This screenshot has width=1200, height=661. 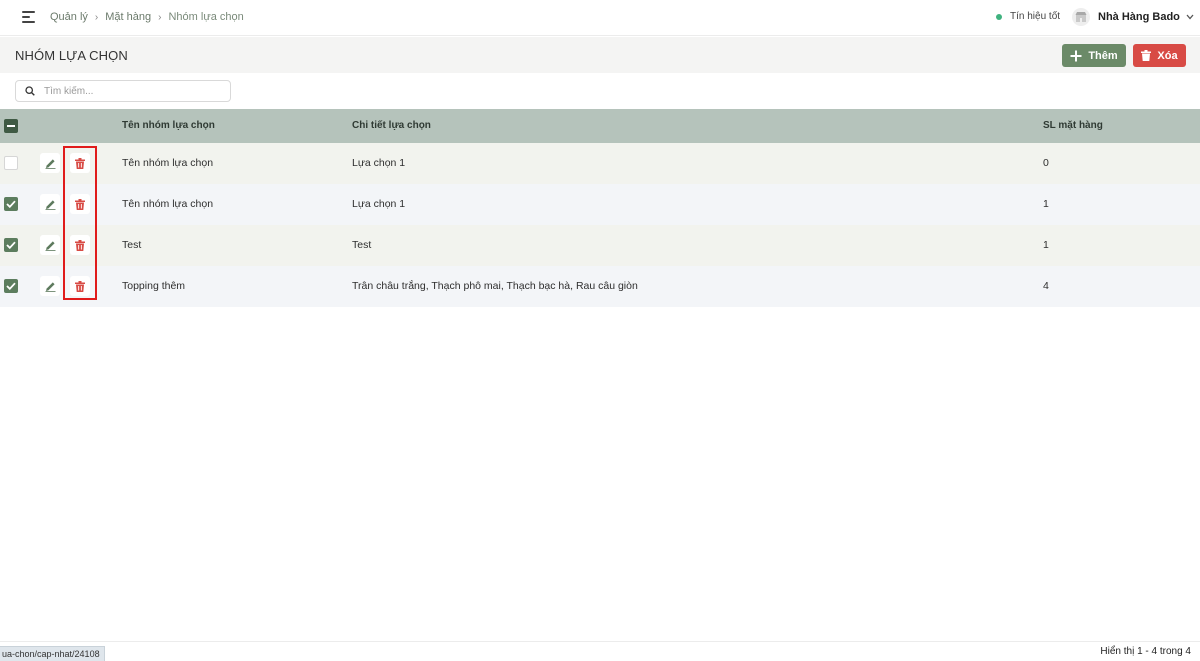 What do you see at coordinates (128, 17) in the screenshot?
I see `breadcrumb-item-mat-hang: Mặt hàng` at bounding box center [128, 17].